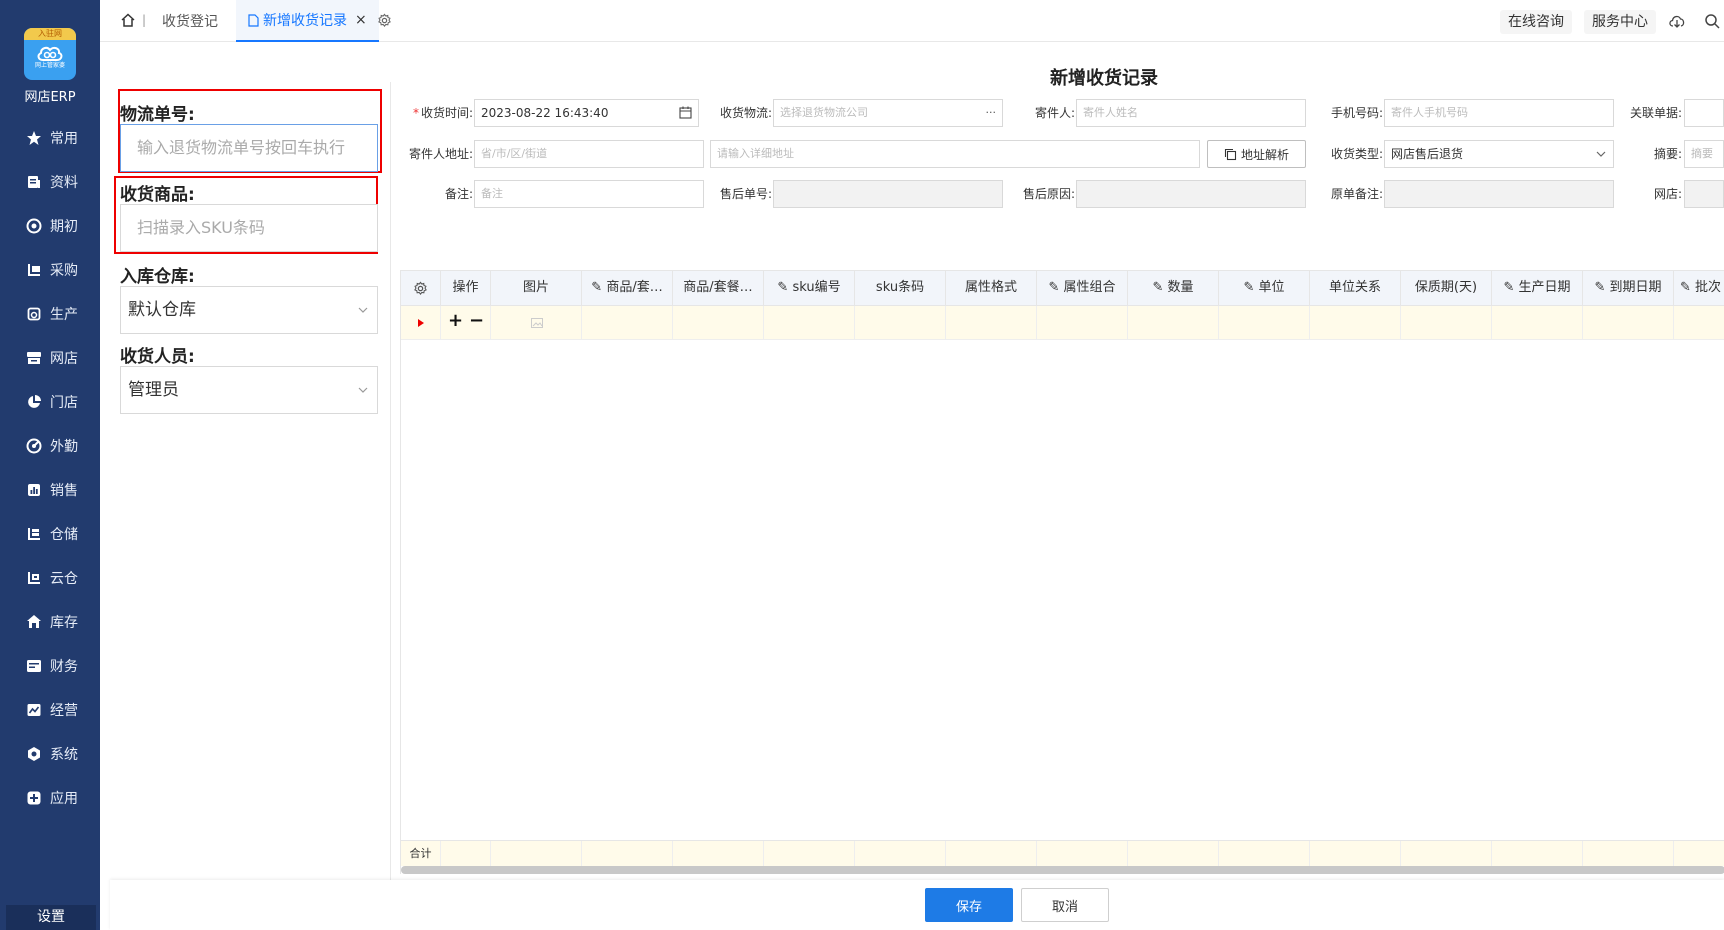 Image resolution: width=1724 pixels, height=930 pixels. Describe the element at coordinates (50, 54) in the screenshot. I see `app-logo: 入驻网 网上管家婆` at that location.